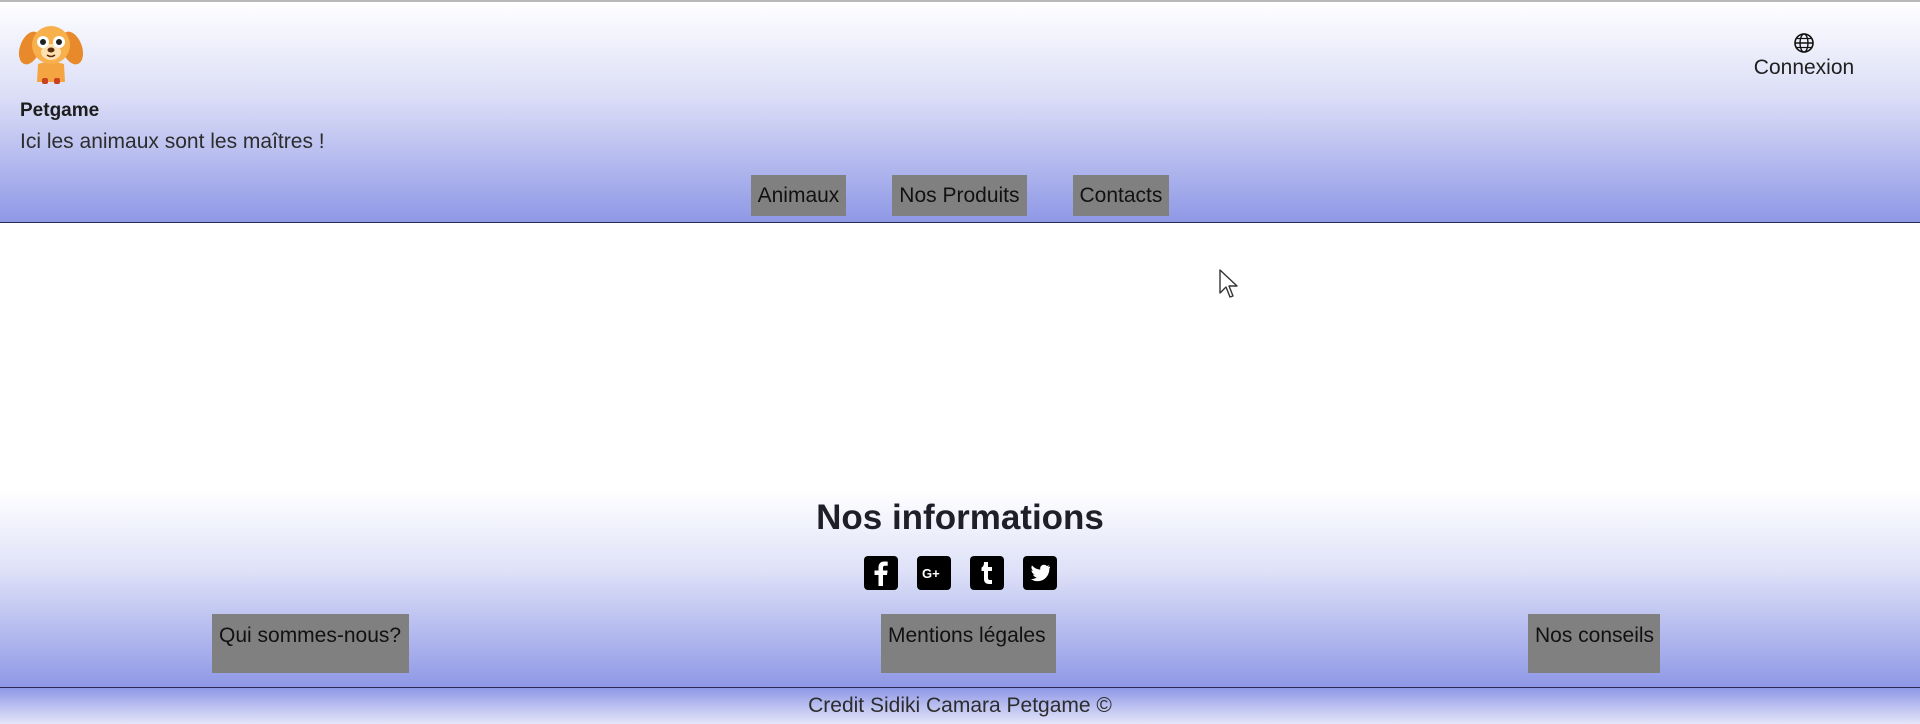 The width and height of the screenshot is (1920, 724). Describe the element at coordinates (1228, 283) in the screenshot. I see `mouse-cursor-icon` at that location.